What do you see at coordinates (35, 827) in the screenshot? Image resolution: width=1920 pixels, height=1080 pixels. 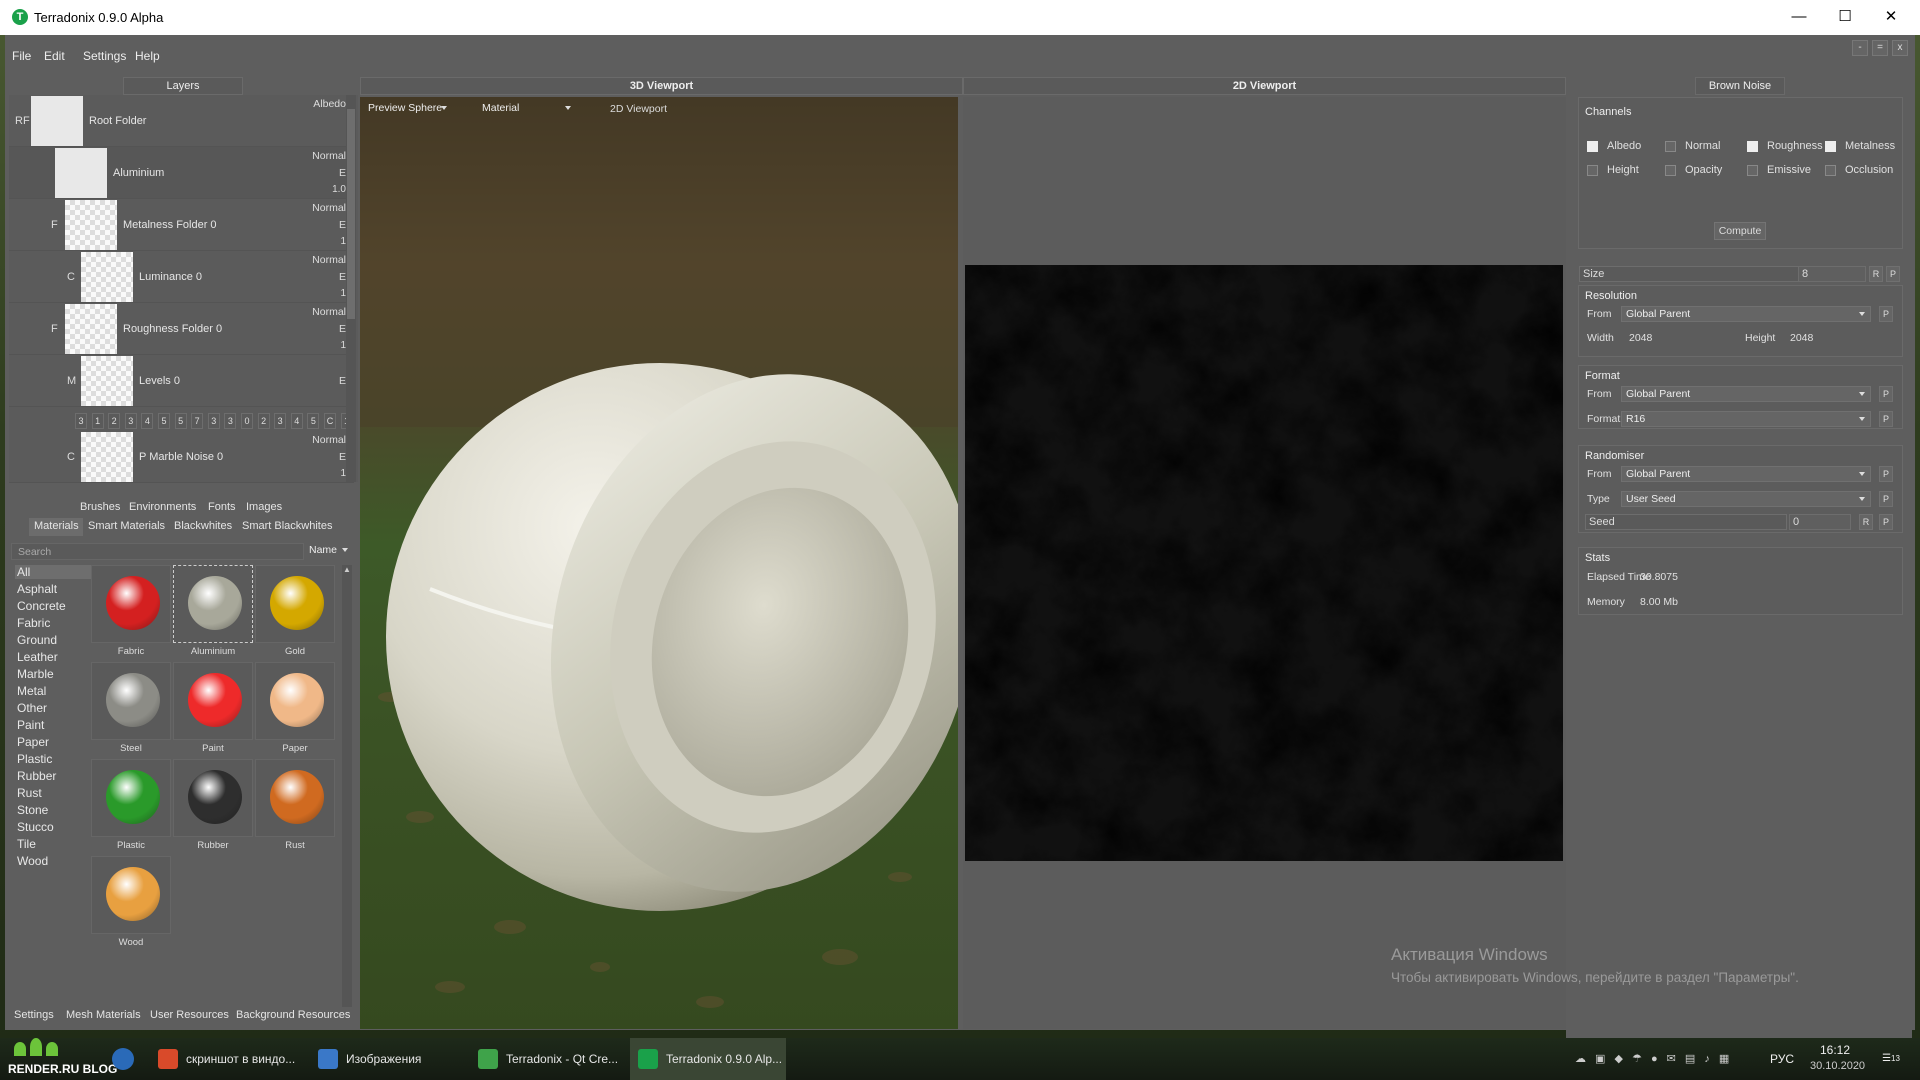 I see `category-item: Stucco` at bounding box center [35, 827].